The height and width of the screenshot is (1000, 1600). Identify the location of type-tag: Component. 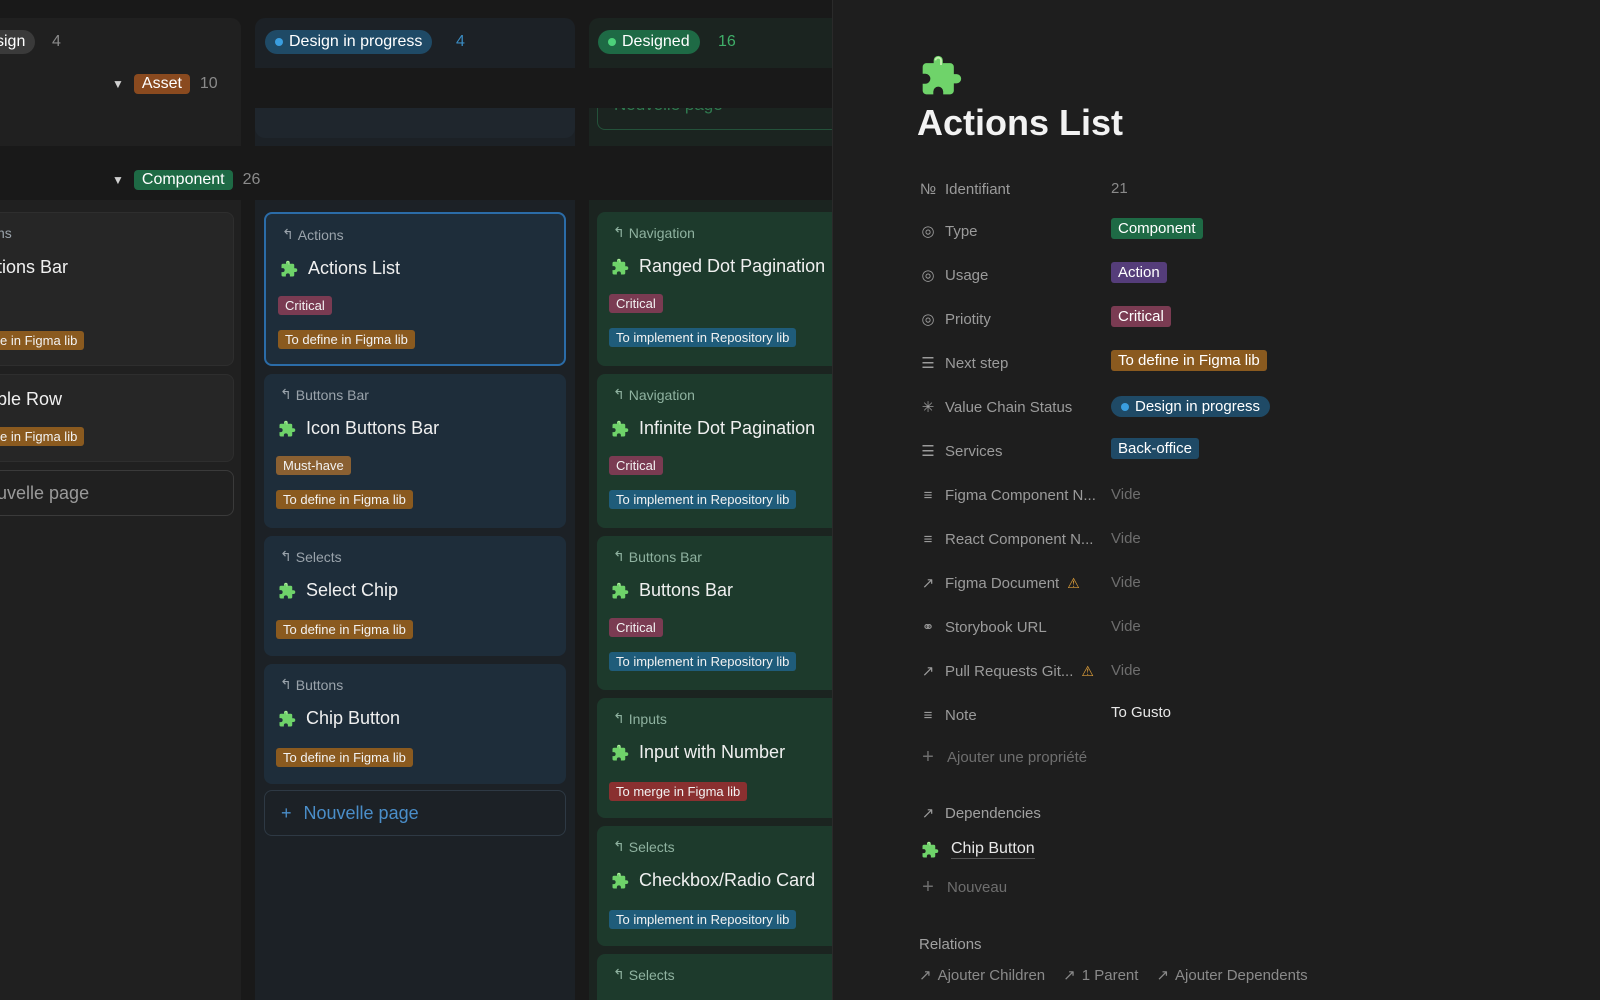
(1157, 228).